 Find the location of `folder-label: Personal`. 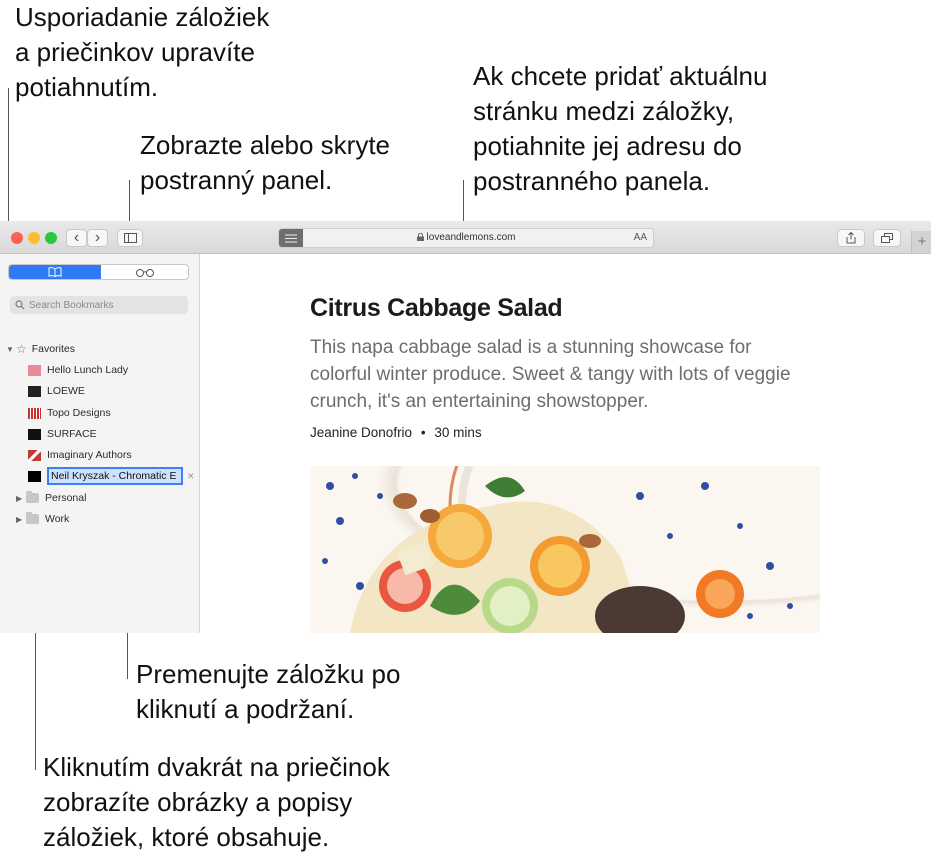

folder-label: Personal is located at coordinates (66, 498).